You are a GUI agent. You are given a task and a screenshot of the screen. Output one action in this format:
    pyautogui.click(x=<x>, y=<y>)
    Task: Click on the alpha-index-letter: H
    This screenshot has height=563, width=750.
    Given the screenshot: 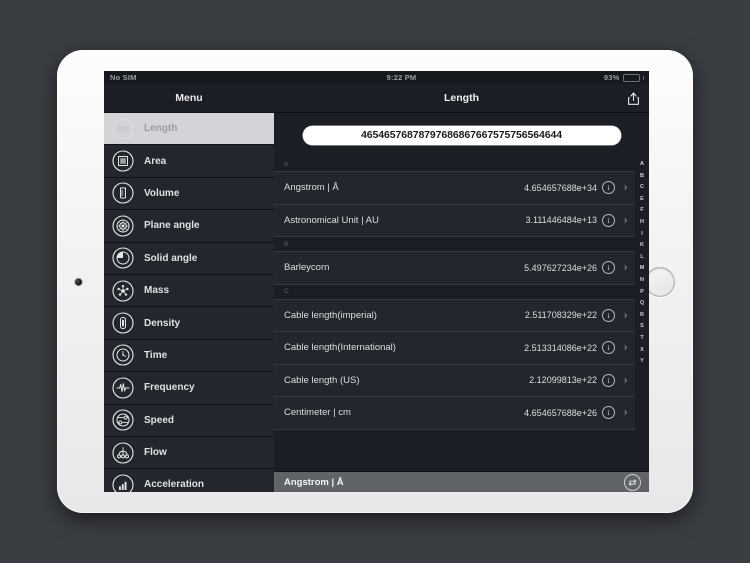 What is the action you would take?
    pyautogui.click(x=642, y=222)
    